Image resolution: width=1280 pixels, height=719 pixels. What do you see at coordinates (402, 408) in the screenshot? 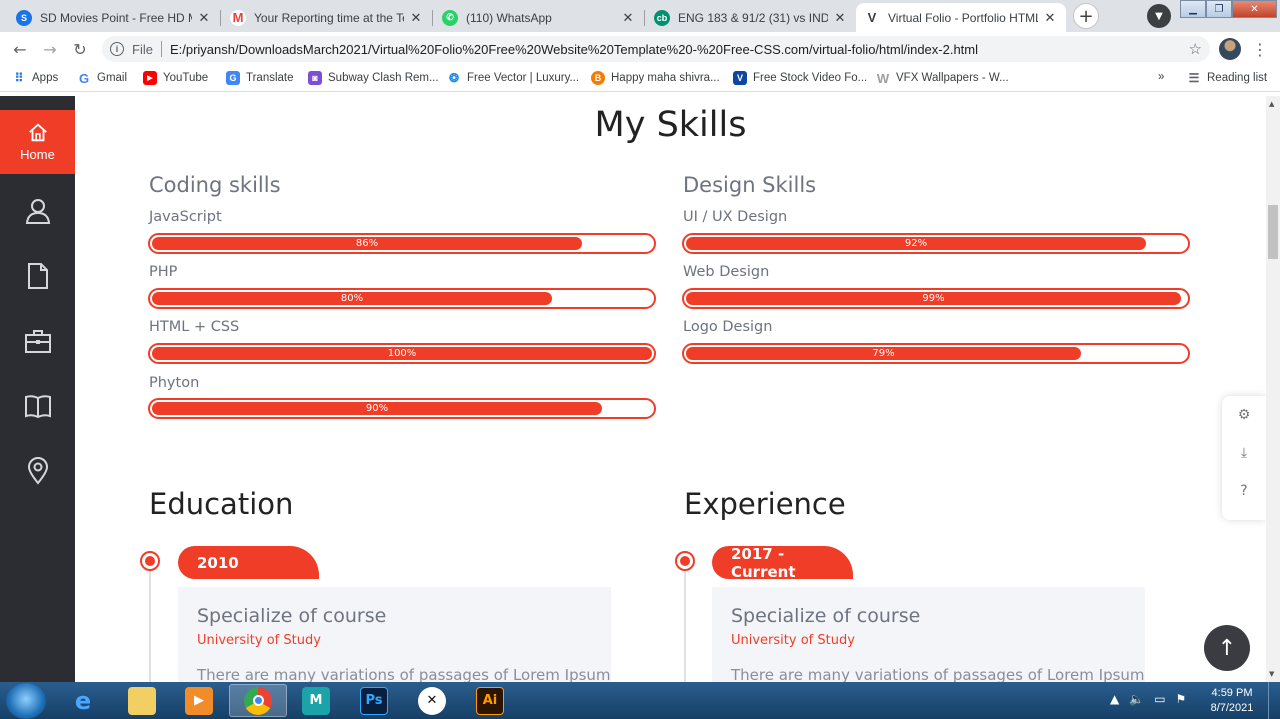
I see `skill-bar: 90%` at bounding box center [402, 408].